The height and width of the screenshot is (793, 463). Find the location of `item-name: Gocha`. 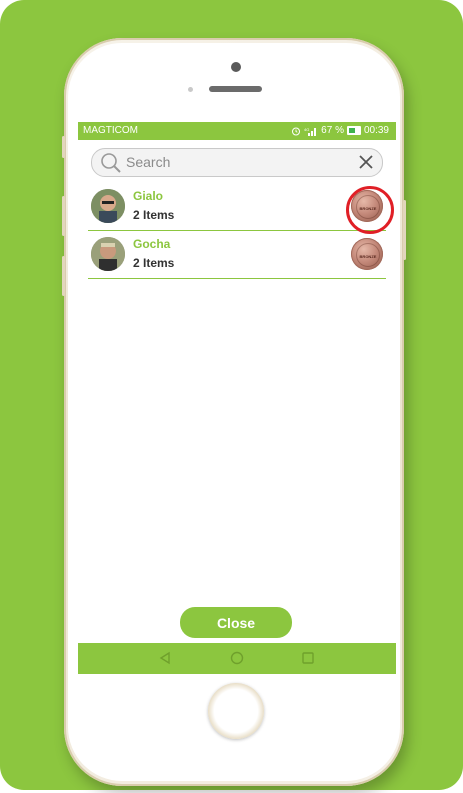

item-name: Gocha is located at coordinates (152, 244).